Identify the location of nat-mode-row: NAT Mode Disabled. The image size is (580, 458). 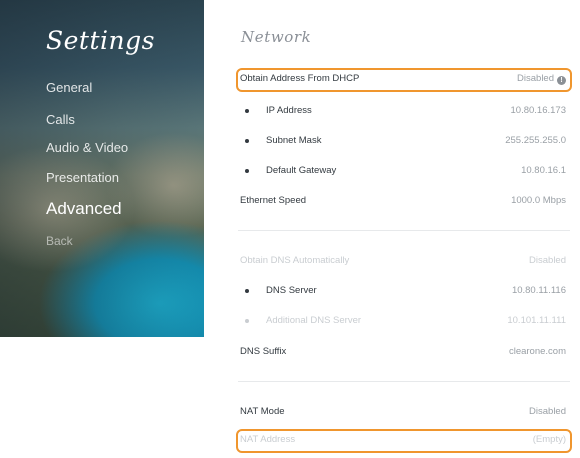
(404, 413).